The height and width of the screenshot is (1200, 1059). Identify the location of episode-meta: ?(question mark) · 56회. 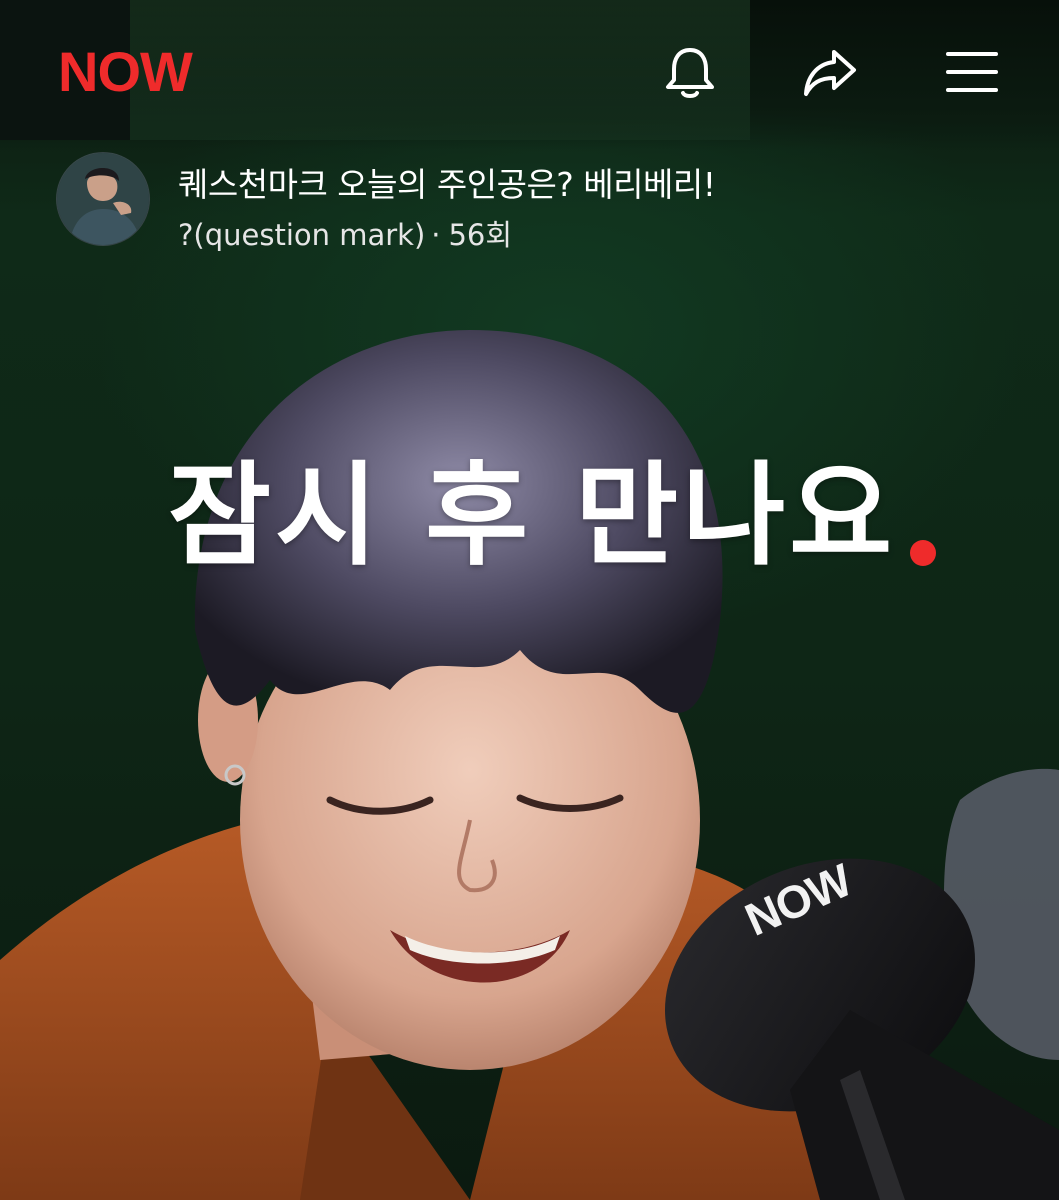
(345, 233).